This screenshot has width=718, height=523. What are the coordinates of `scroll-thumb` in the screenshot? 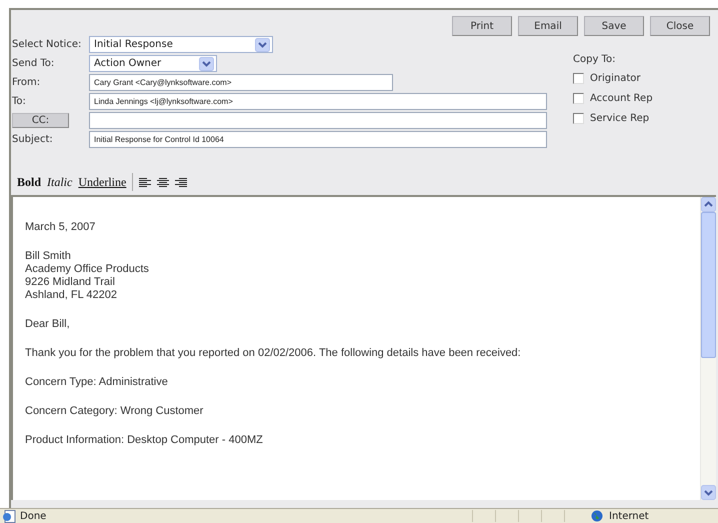 It's located at (708, 285).